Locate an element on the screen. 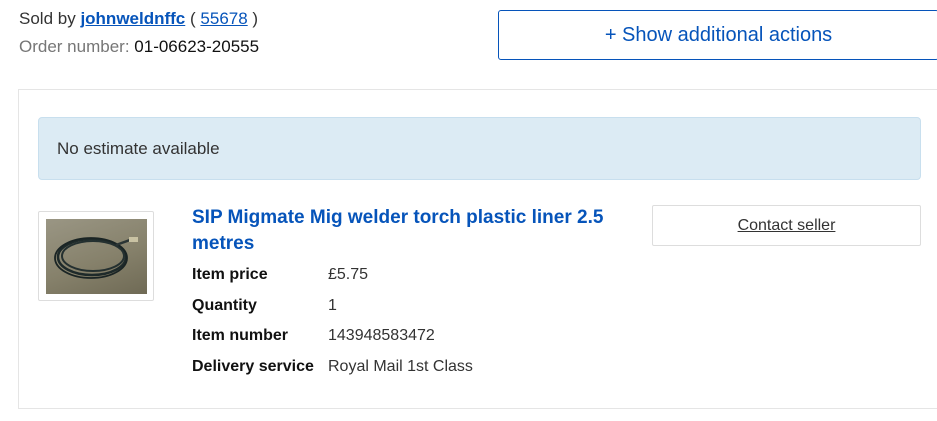 The height and width of the screenshot is (421, 937). item-price-value: £5.75 is located at coordinates (348, 274).